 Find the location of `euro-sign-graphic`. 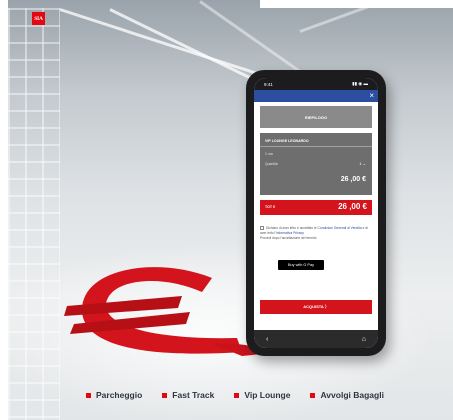

euro-sign-graphic is located at coordinates (163, 311).